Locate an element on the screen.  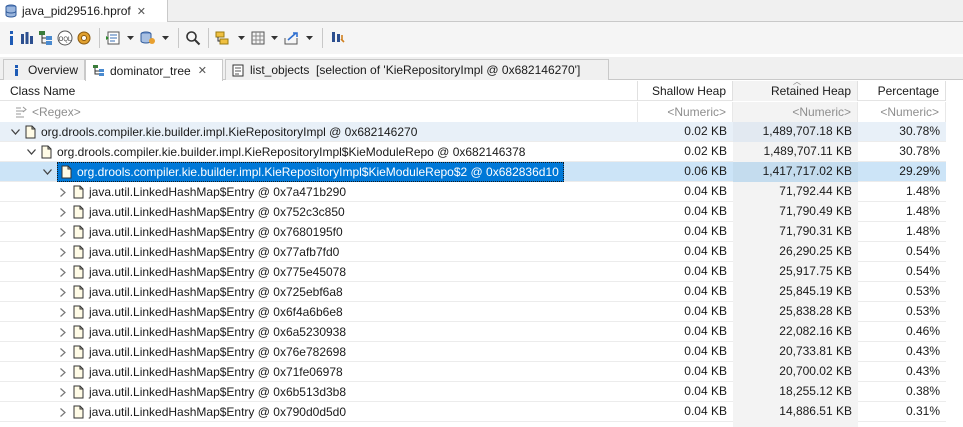
shallow-heap-cell: 0.02 KB is located at coordinates (705, 151).